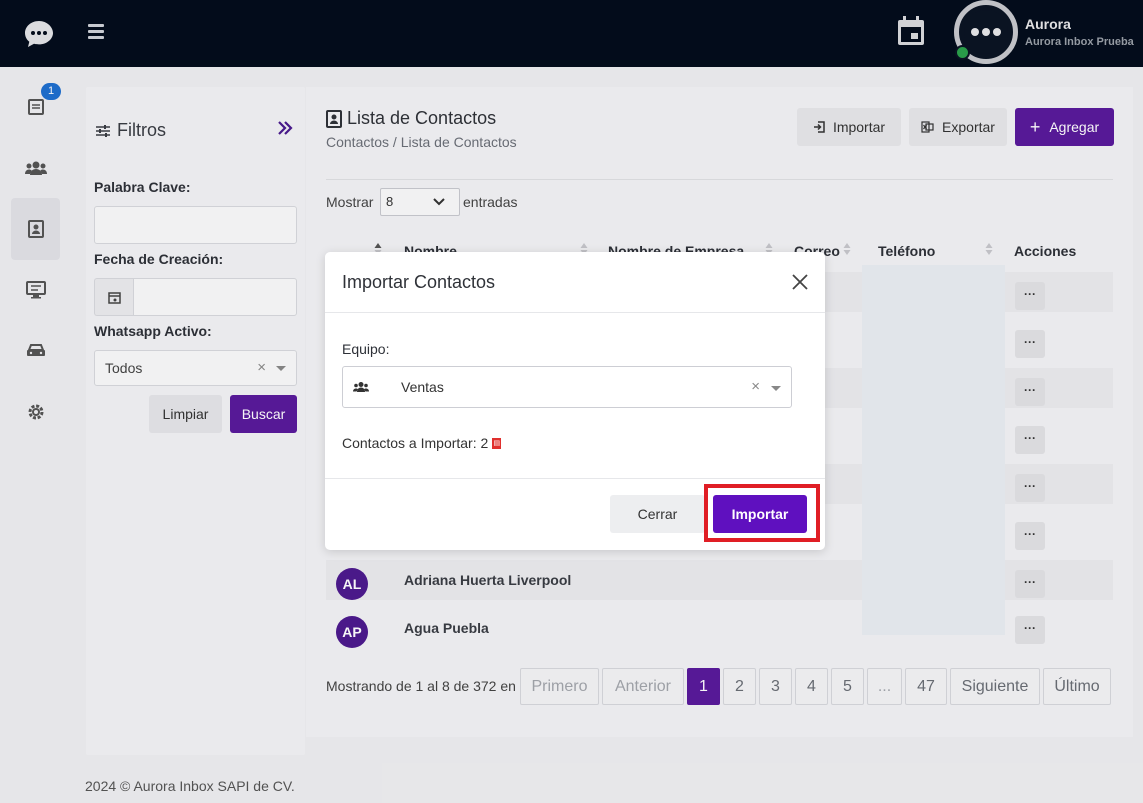 This screenshot has width=1143, height=803. I want to click on team-select-value: Ventas, so click(422, 387).